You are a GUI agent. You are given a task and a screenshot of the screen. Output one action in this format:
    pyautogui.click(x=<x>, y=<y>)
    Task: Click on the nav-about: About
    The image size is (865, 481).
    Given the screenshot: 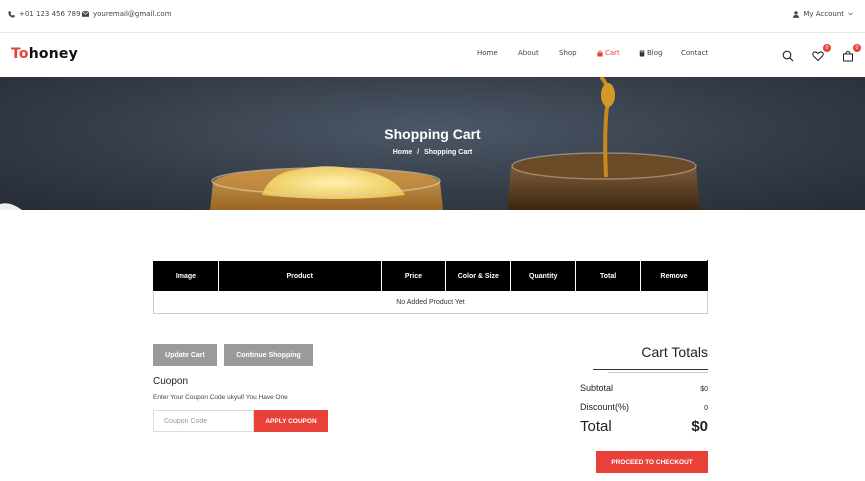 What is the action you would take?
    pyautogui.click(x=528, y=53)
    